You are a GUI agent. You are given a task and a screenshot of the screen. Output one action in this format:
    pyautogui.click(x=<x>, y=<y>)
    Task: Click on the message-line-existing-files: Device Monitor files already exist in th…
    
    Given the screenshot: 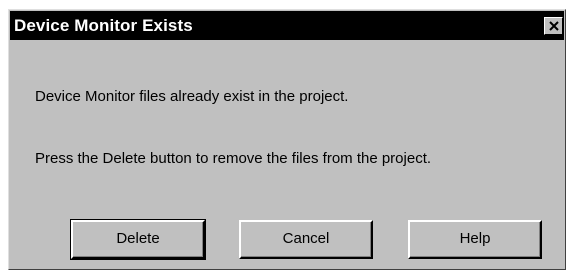 What is the action you would take?
    pyautogui.click(x=192, y=96)
    